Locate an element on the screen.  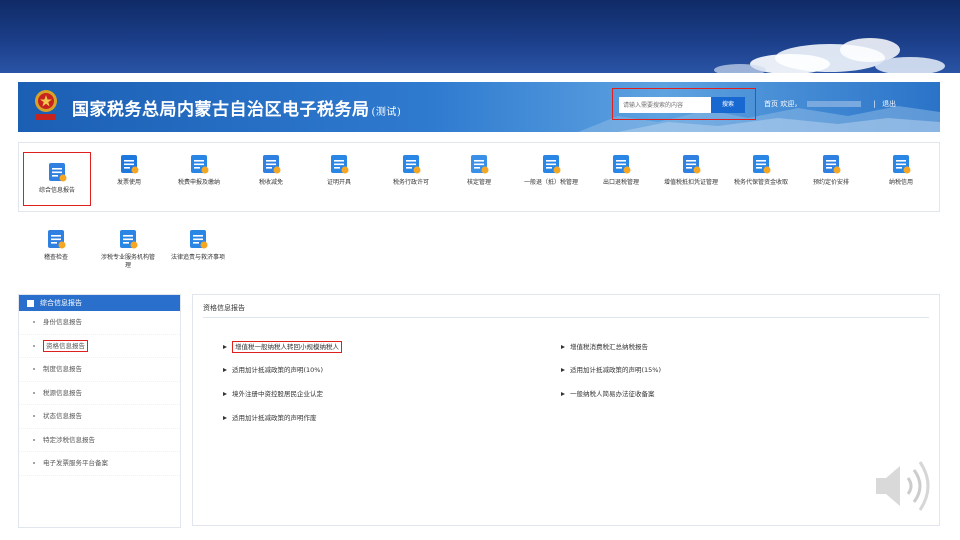
function-label: 税费申报及缴纳 is located at coordinates (198, 182).